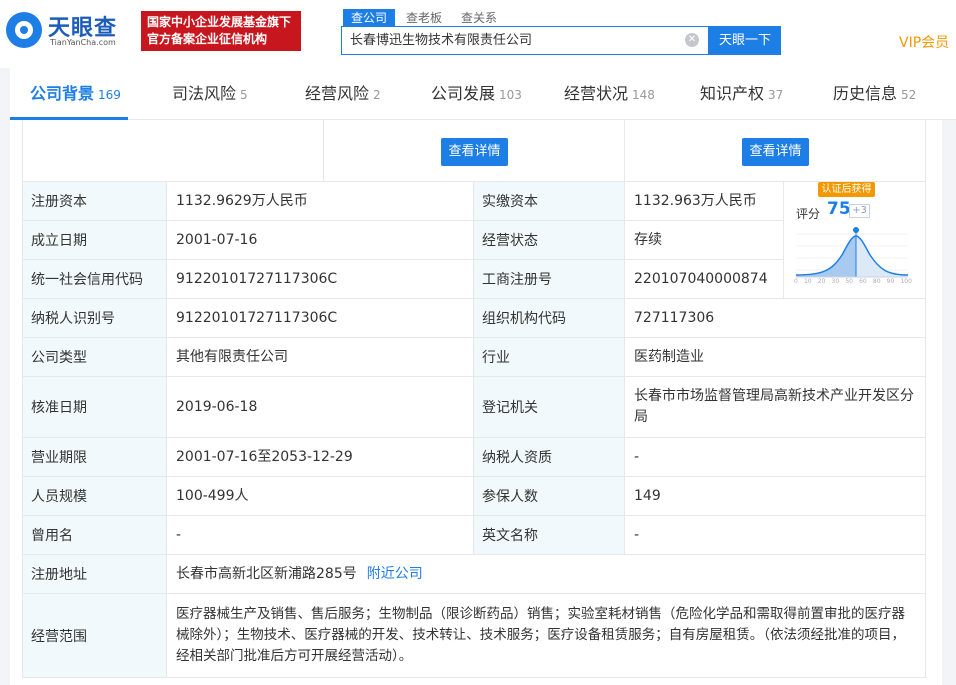  What do you see at coordinates (924, 42) in the screenshot?
I see `vip-link: VIP会员` at bounding box center [924, 42].